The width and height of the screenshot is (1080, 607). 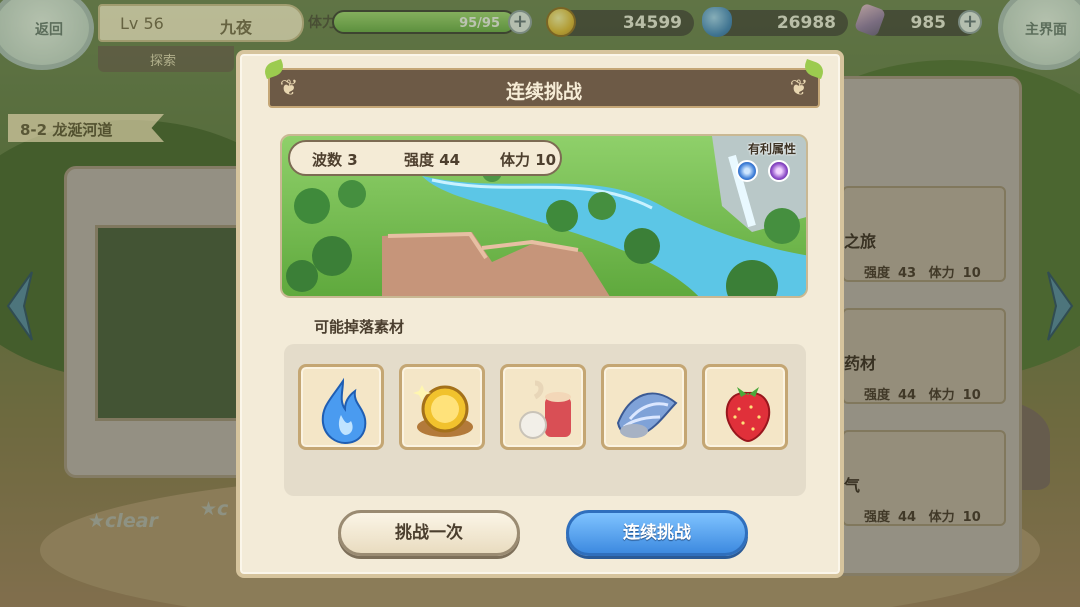 What do you see at coordinates (928, 23) in the screenshot?
I see `crystal-value: 985` at bounding box center [928, 23].